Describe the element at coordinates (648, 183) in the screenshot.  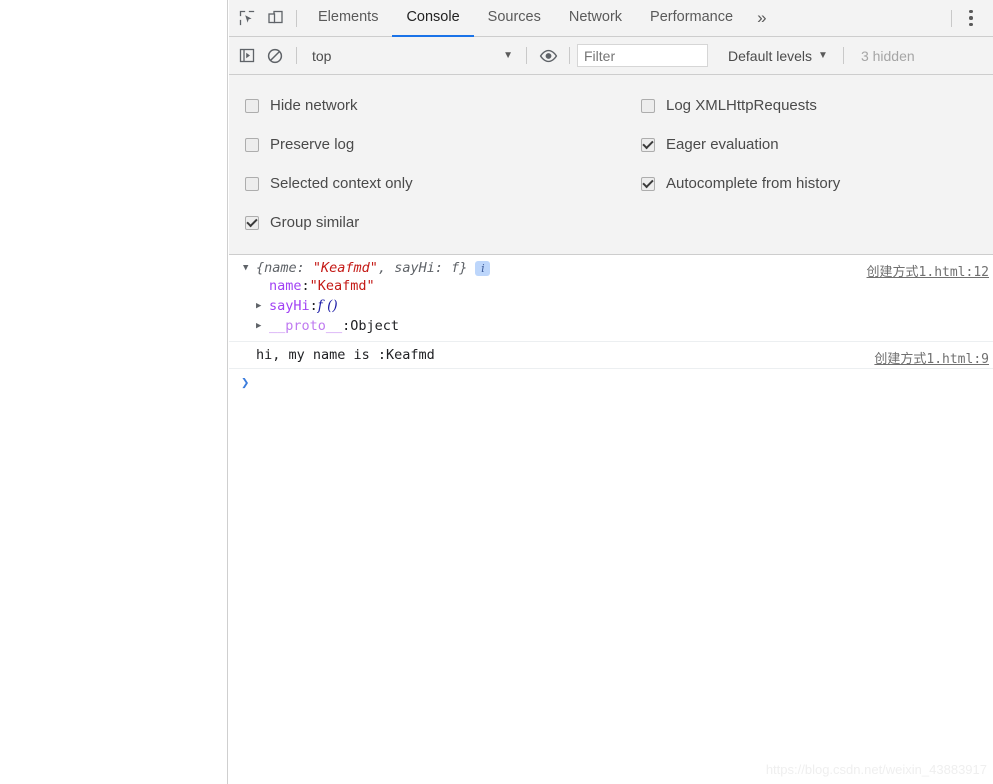
I see `checkbox-autocomplete-history` at that location.